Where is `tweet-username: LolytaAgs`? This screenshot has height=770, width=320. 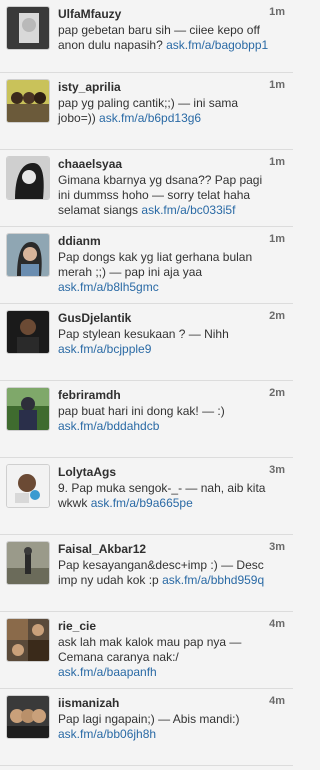 tweet-username: LolytaAgs is located at coordinates (87, 472).